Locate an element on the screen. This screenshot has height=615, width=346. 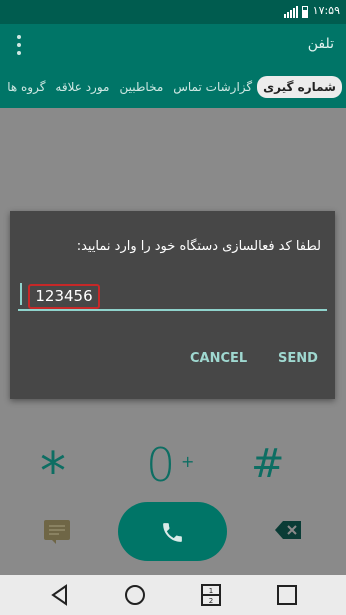
tab-dialer: شماره گیری is located at coordinates (299, 87).